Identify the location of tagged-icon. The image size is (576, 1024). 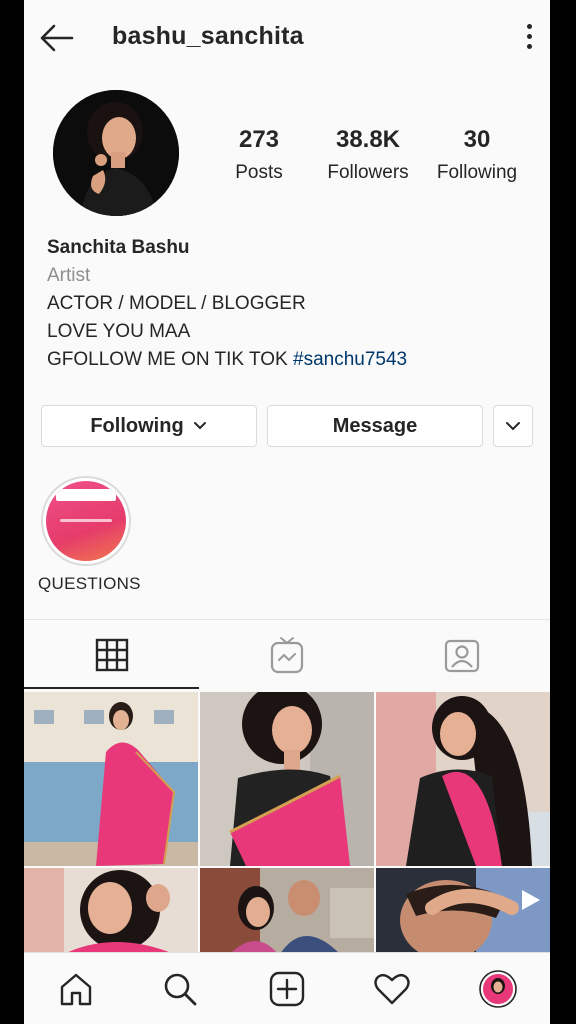
(461, 656).